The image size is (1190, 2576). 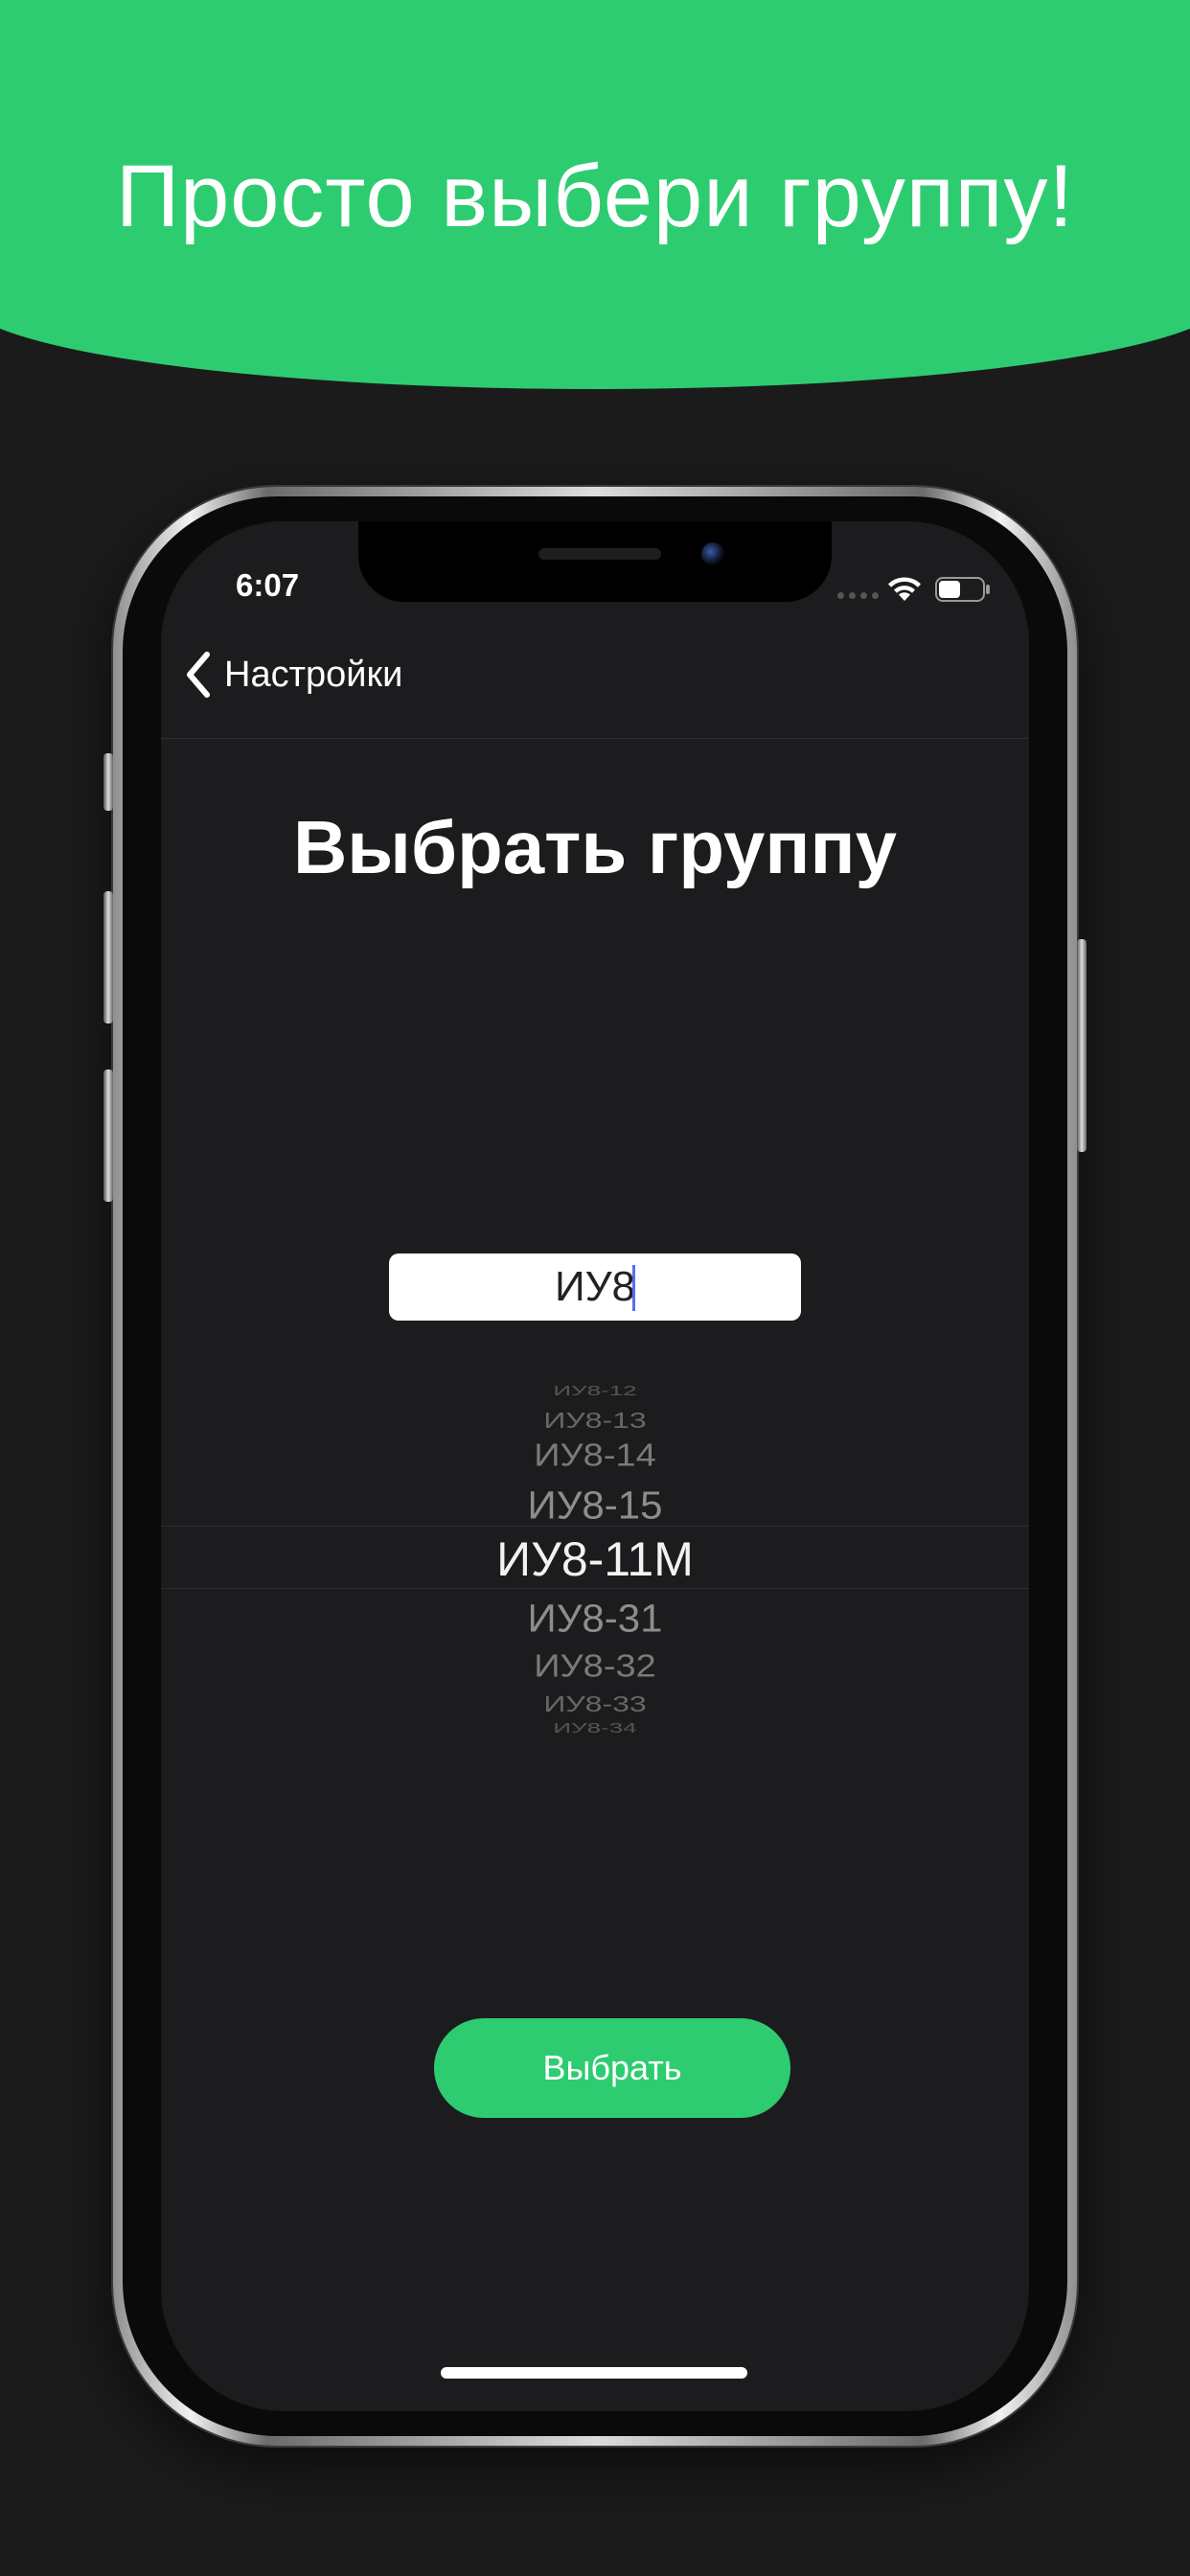 I want to click on picker-item: ИУ8-13, so click(x=595, y=1420).